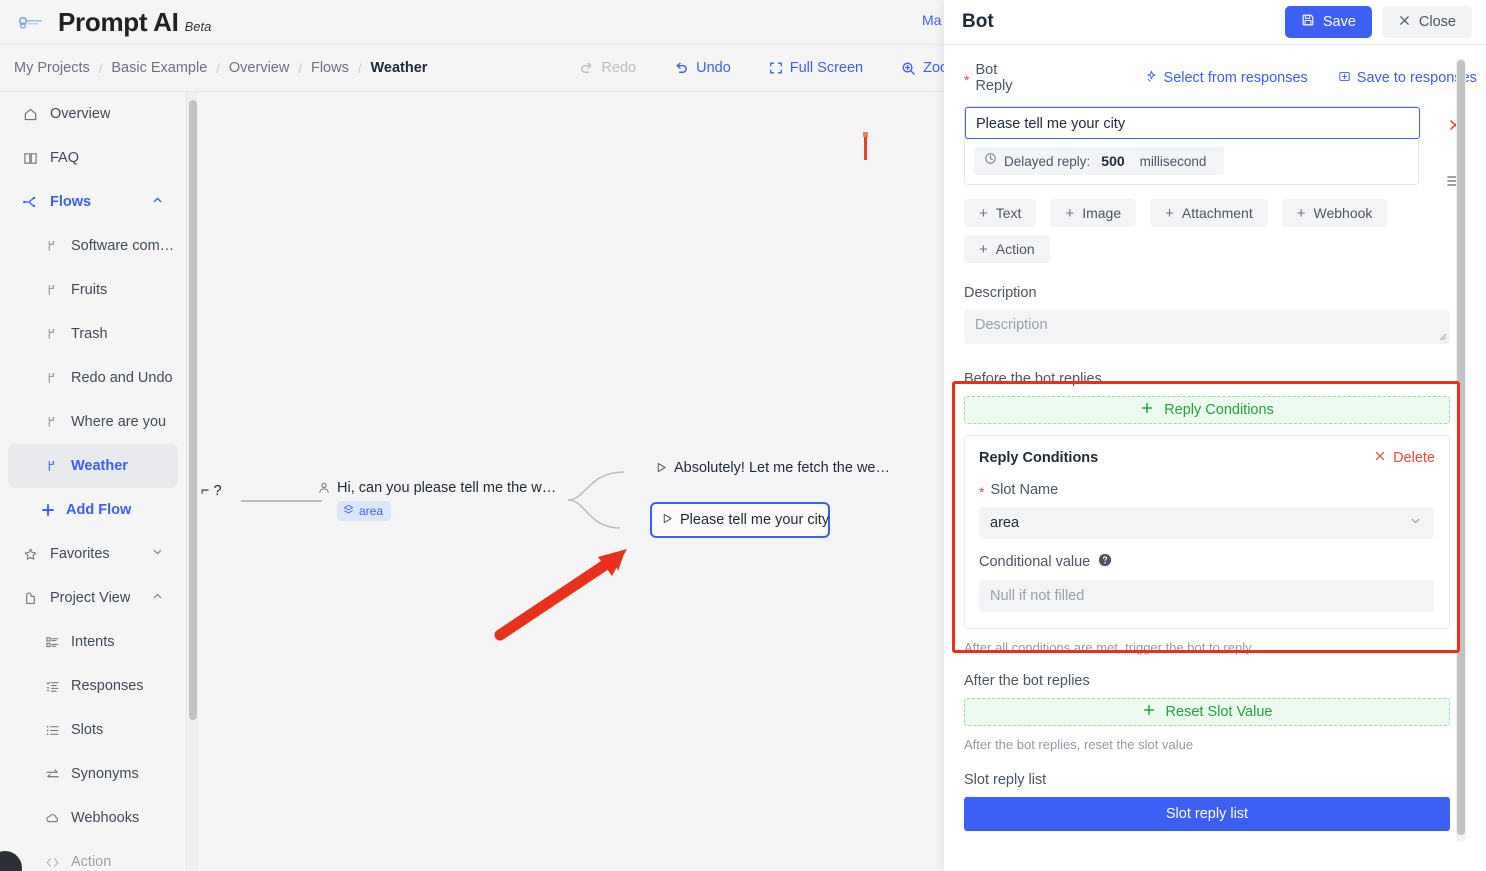 This screenshot has width=1486, height=871. Describe the element at coordinates (1219, 712) in the screenshot. I see `reset-slot-value-label: Reset Slot Value` at that location.